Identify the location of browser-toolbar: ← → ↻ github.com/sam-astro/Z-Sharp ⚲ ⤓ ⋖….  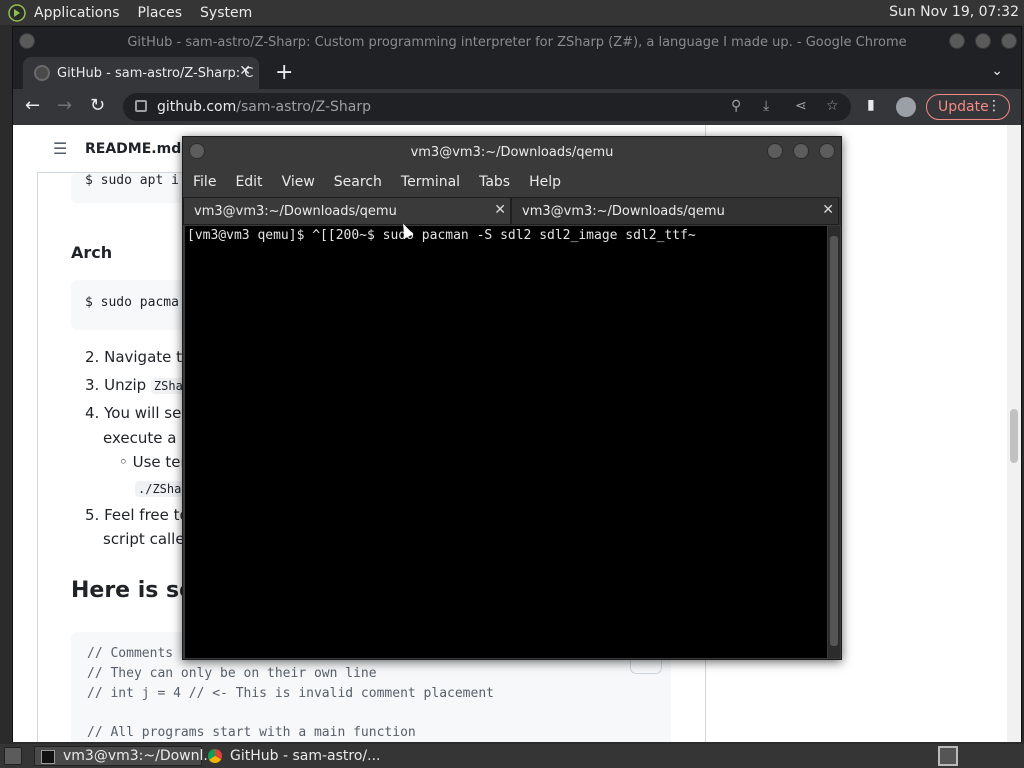
(517, 107).